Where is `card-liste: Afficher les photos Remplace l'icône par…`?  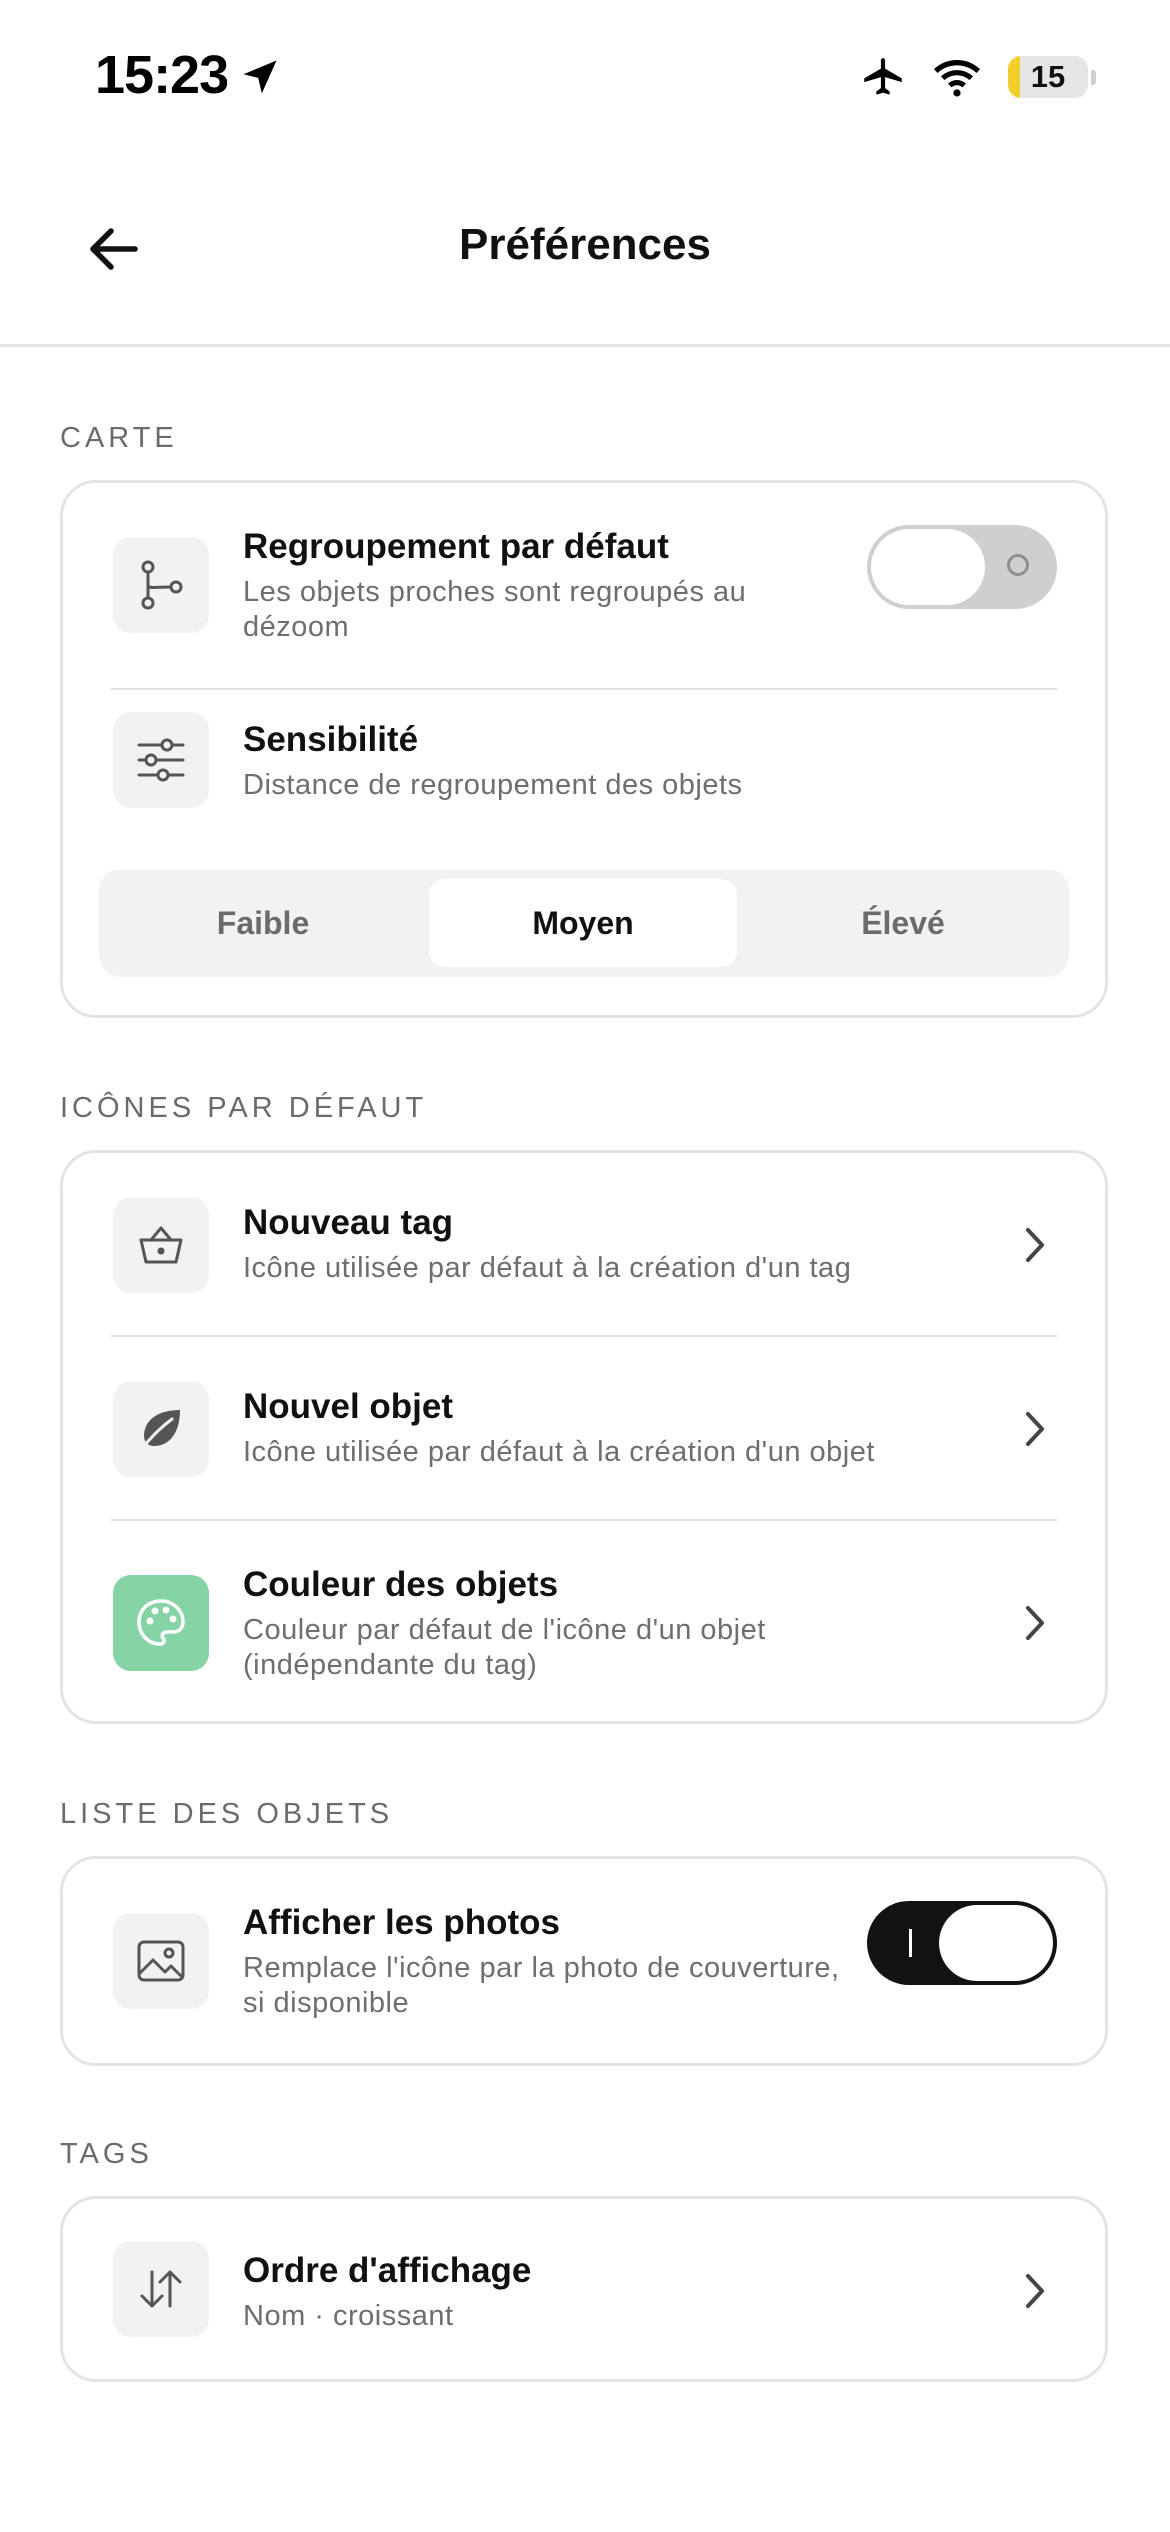
card-liste: Afficher les photos Remplace l'icône par… is located at coordinates (584, 1961).